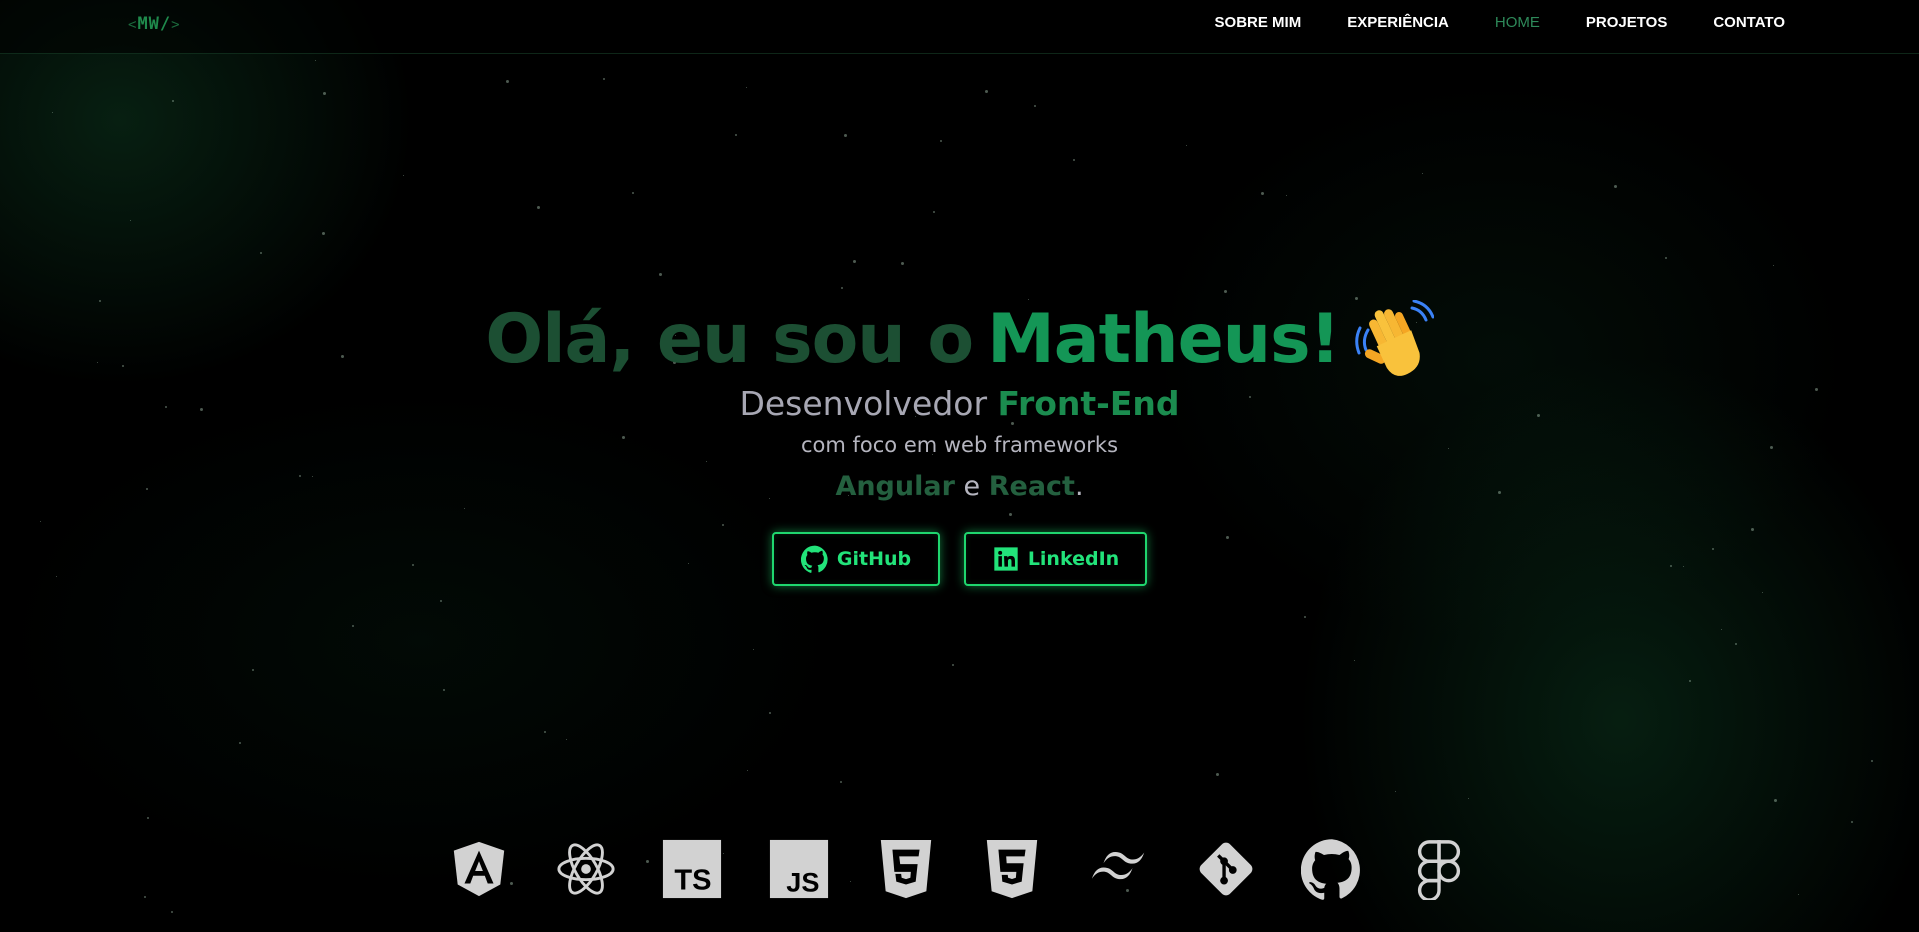  I want to click on subtitle-accent: Front-End, so click(1088, 403).